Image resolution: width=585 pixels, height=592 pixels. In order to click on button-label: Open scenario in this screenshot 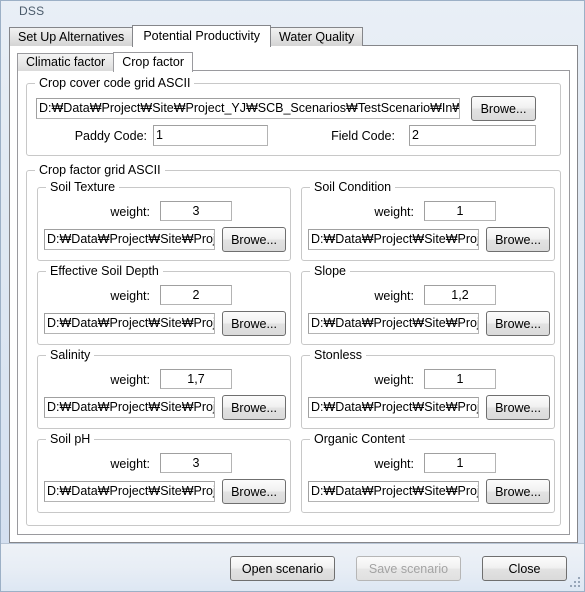, I will do `click(282, 568)`.